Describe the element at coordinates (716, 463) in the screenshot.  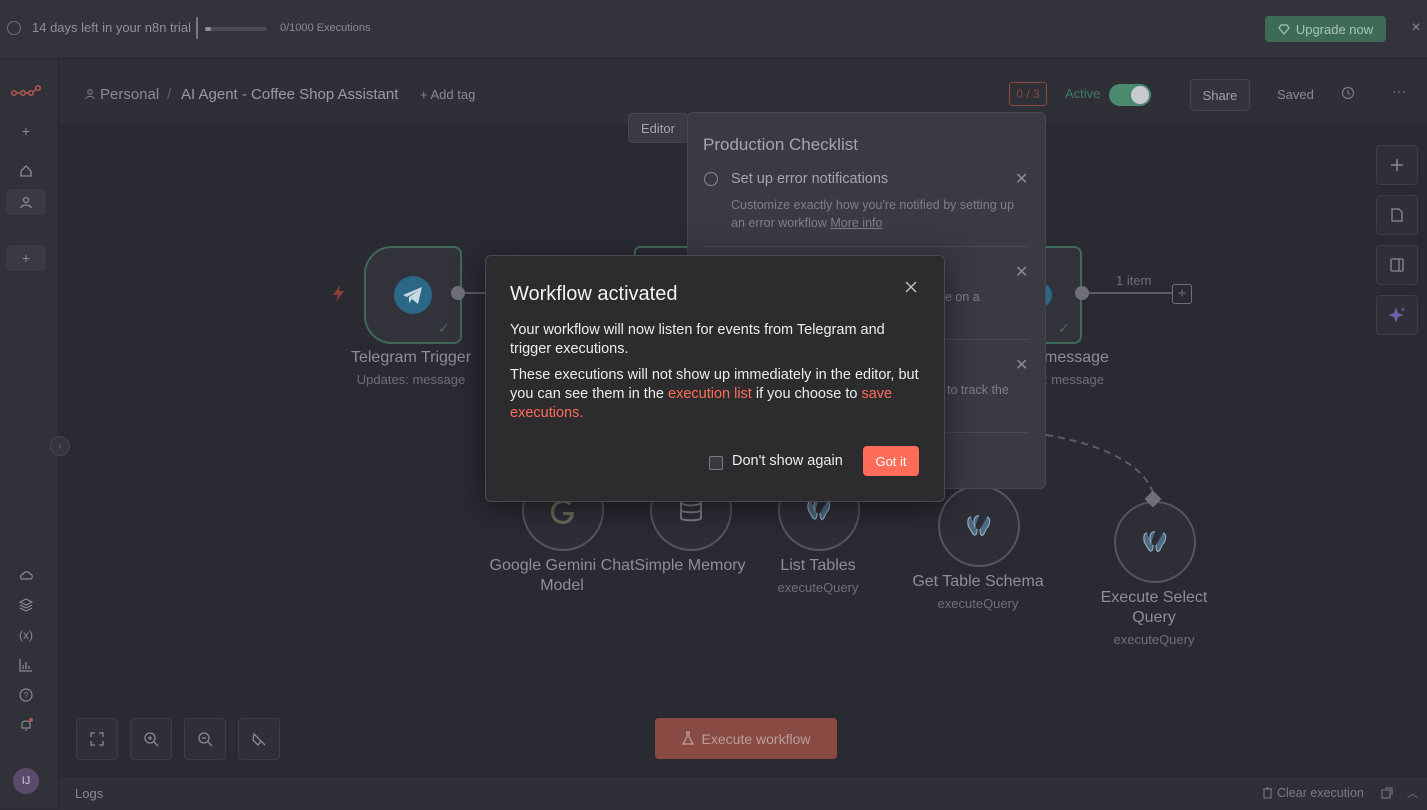
I see `dont-show-again-checkbox` at that location.